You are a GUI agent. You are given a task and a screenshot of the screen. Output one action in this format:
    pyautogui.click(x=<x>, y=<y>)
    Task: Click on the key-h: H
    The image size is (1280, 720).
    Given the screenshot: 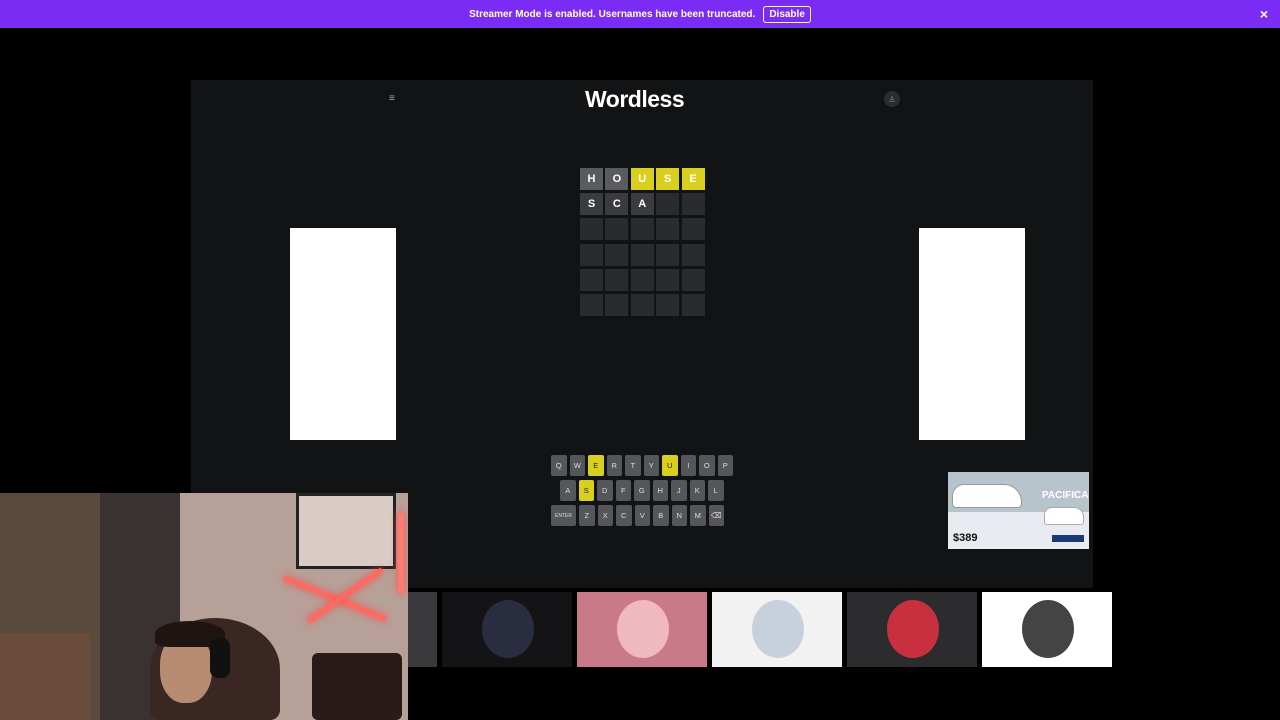 What is the action you would take?
    pyautogui.click(x=660, y=490)
    